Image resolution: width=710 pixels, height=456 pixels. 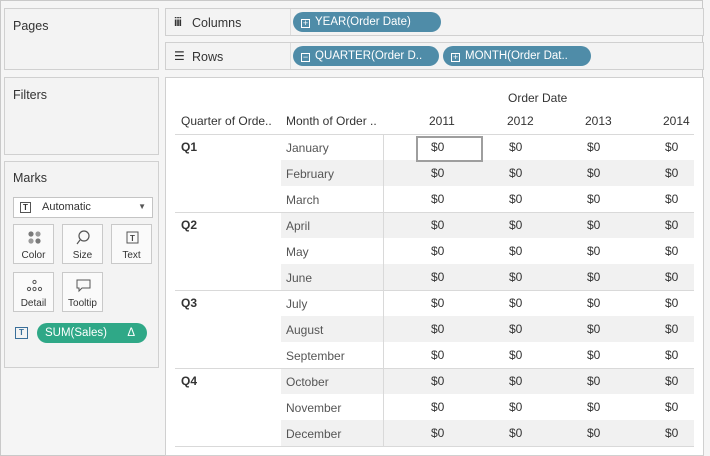 What do you see at coordinates (189, 147) in the screenshot?
I see `quarter-label: Q1` at bounding box center [189, 147].